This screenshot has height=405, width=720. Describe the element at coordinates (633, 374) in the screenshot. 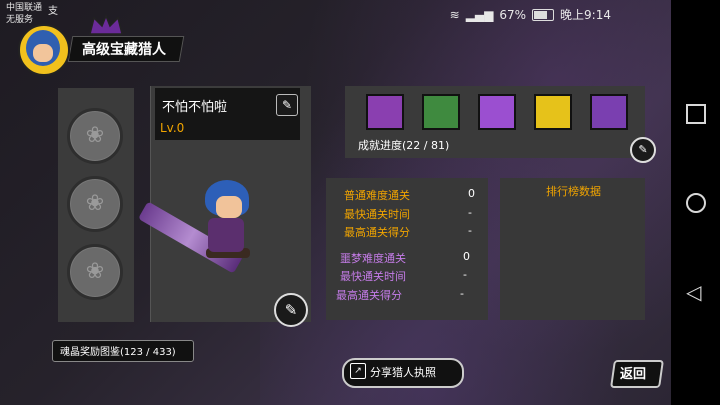

I see `return-label: 返回` at that location.